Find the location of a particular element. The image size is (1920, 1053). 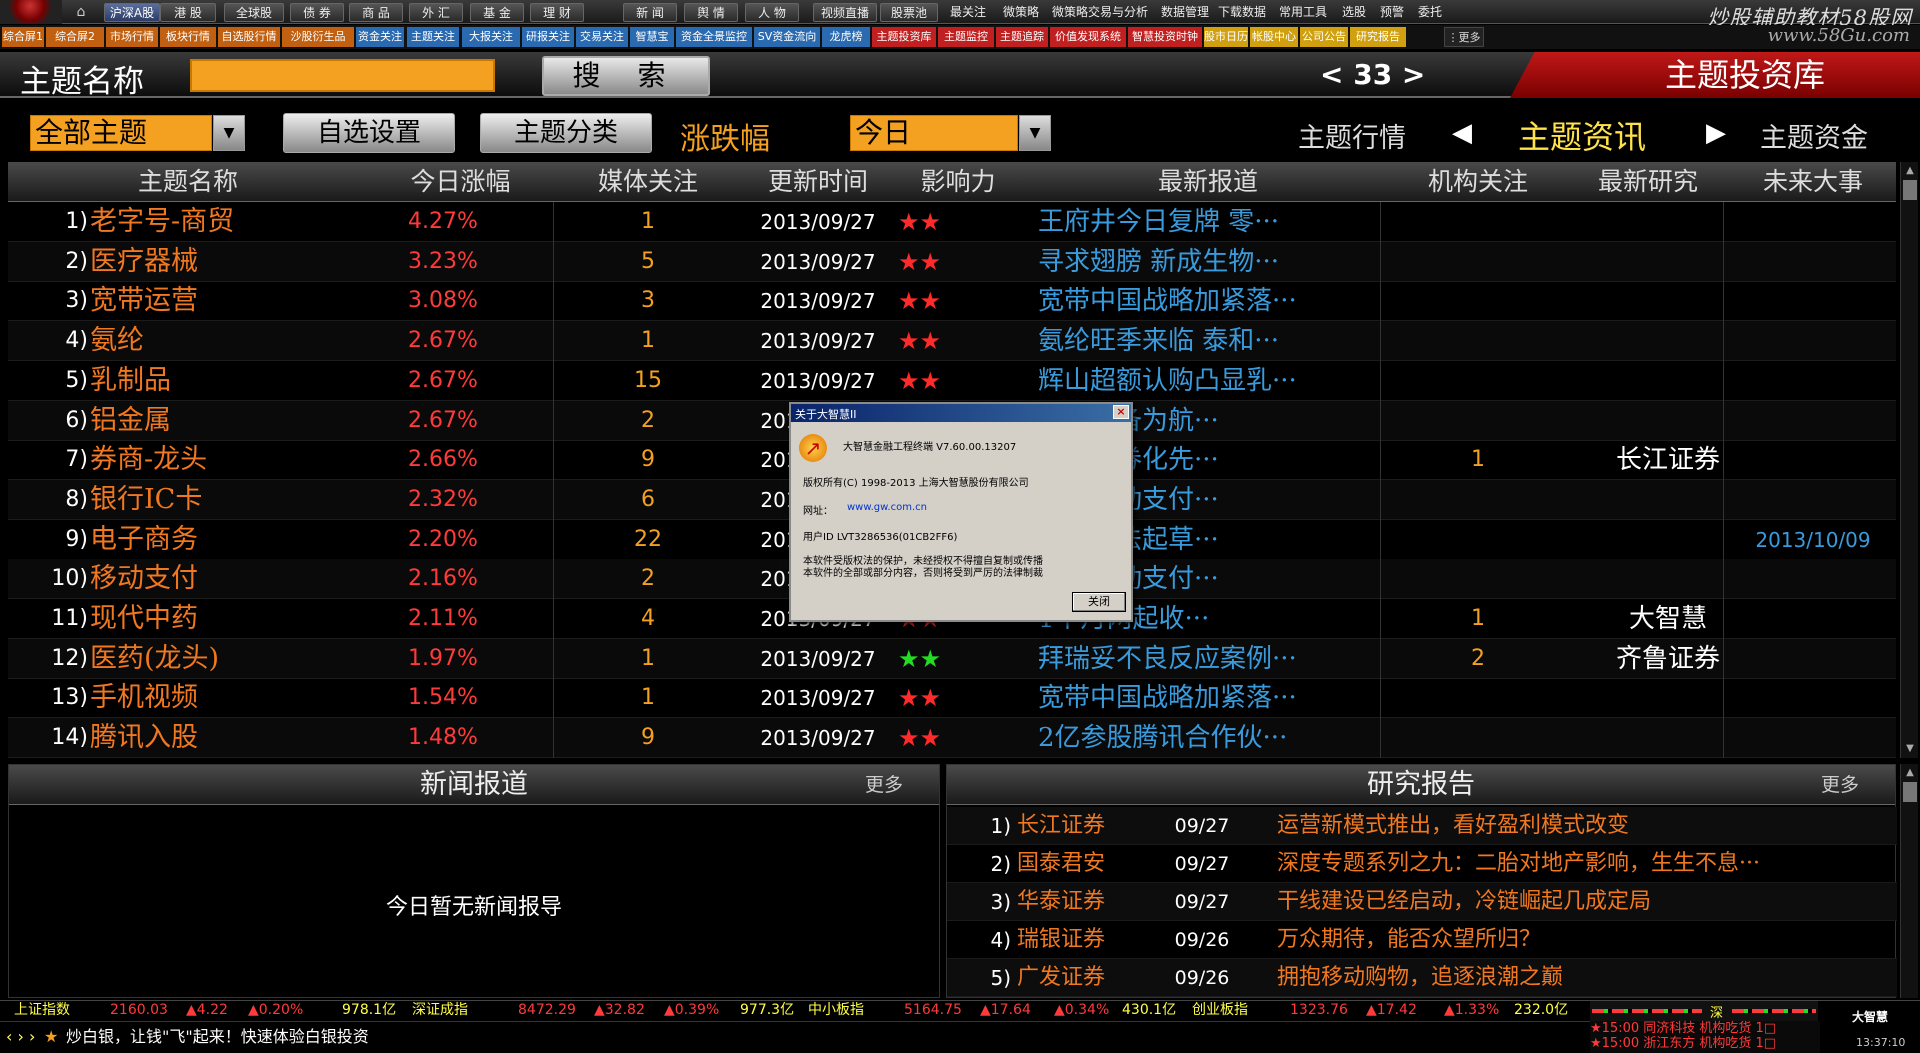

submenu-item: 市场行情 is located at coordinates (132, 37).